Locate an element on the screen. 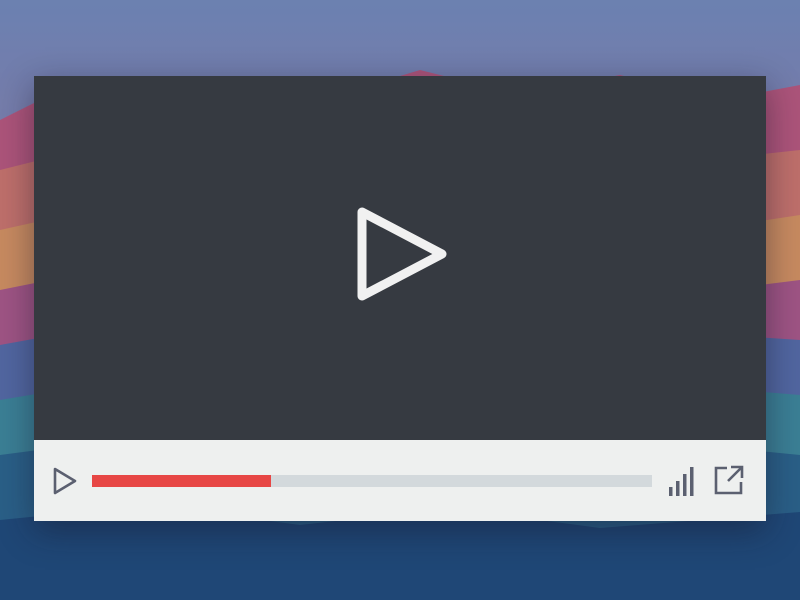  play-icon is located at coordinates (402, 254).